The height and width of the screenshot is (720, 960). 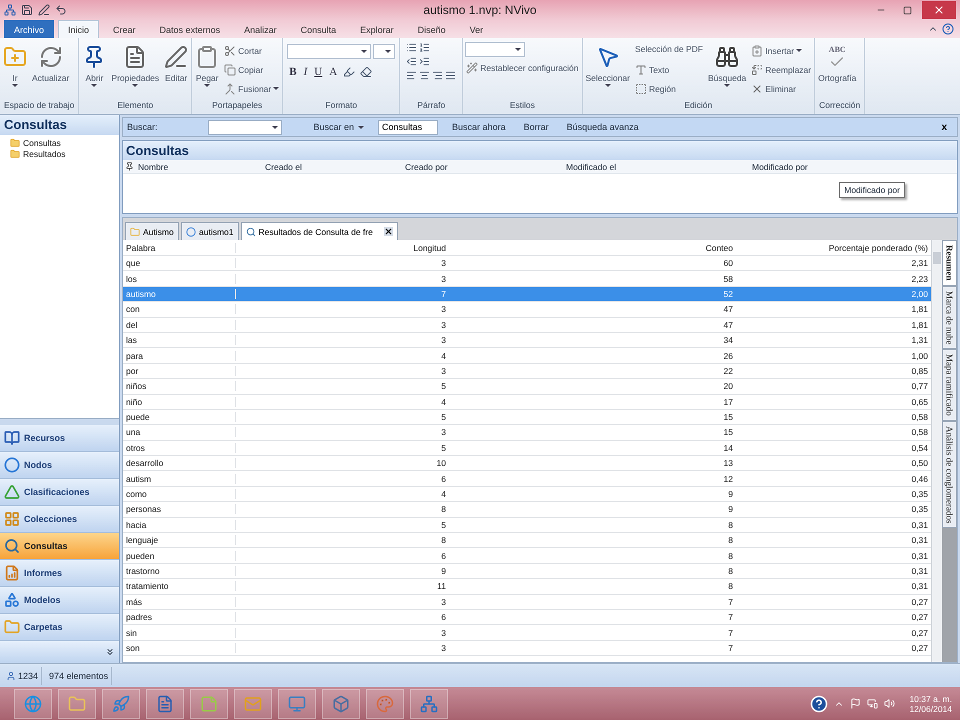 I want to click on table-row: padres 6 7 0,27, so click(x=527, y=618).